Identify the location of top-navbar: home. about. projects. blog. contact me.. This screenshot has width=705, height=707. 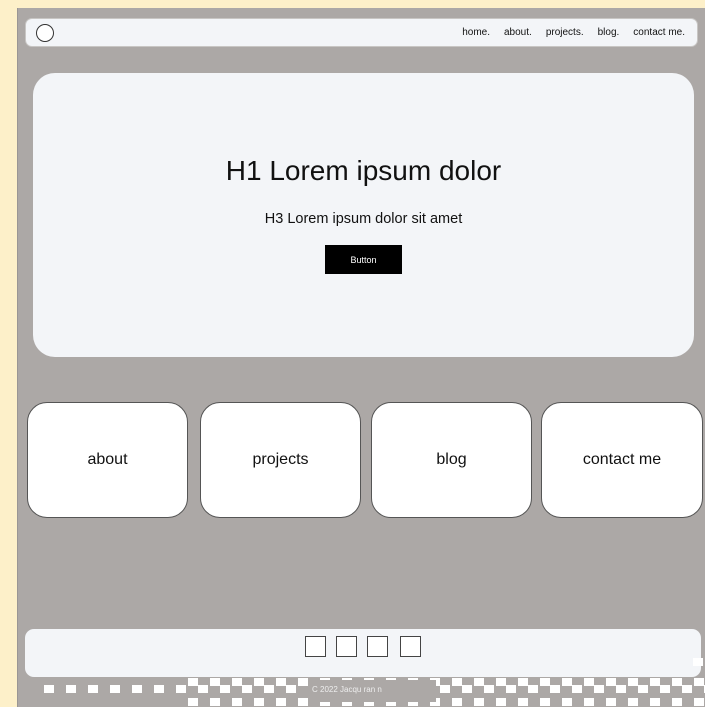
(361, 32).